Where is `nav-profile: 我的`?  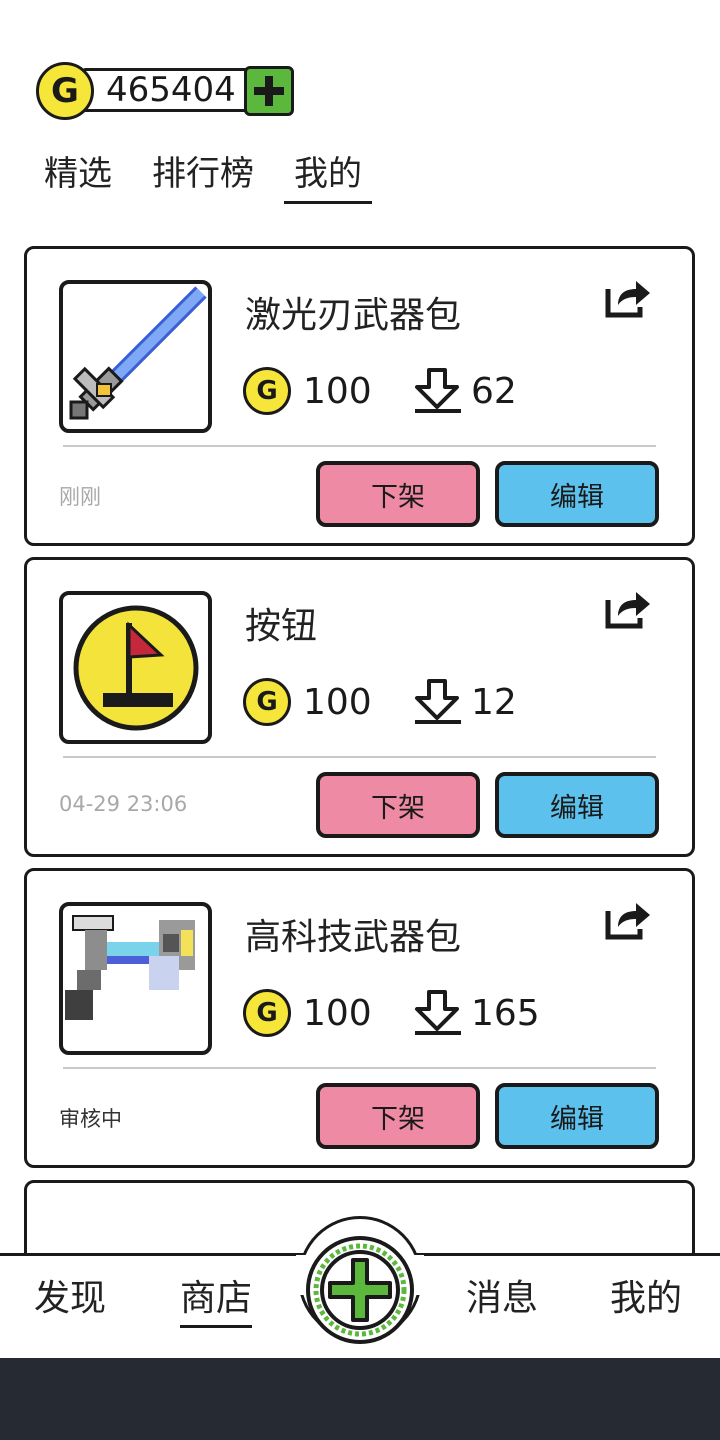 nav-profile: 我的 is located at coordinates (646, 1299).